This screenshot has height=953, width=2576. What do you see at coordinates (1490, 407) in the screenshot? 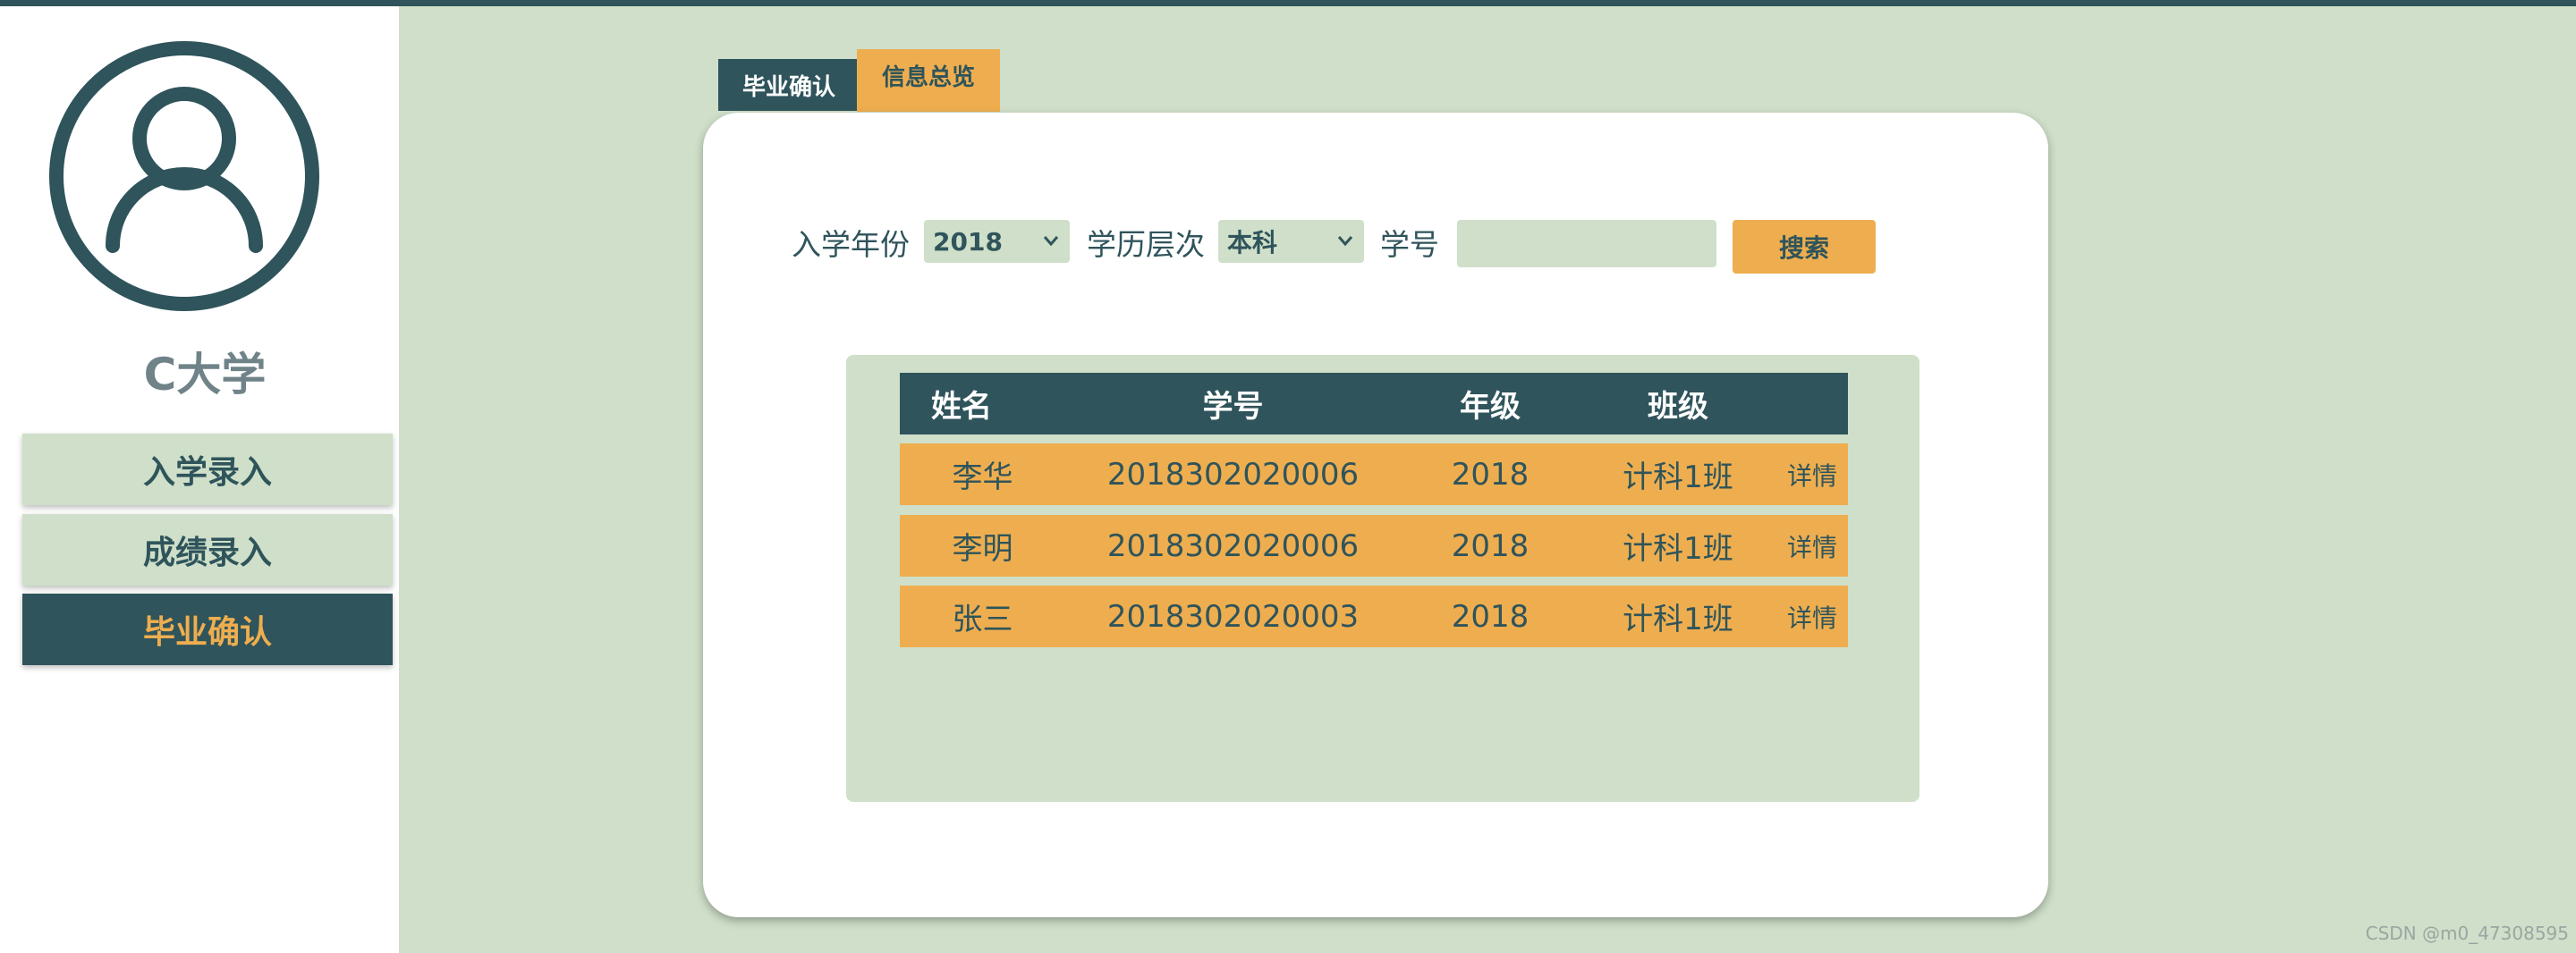
I see `header-grade: 年级` at bounding box center [1490, 407].